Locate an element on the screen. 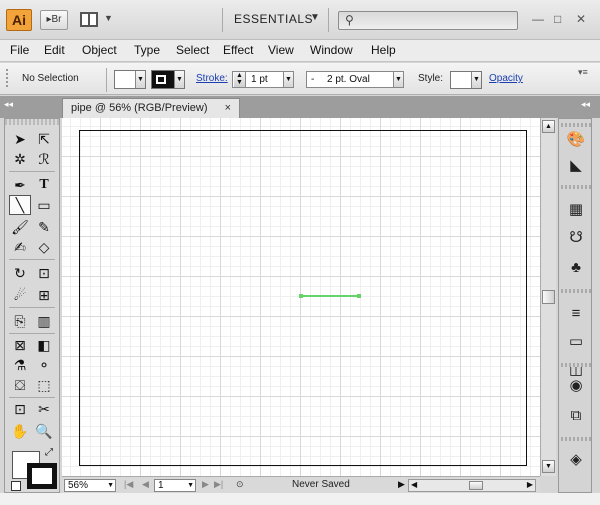 The width and height of the screenshot is (600, 505). panel-menu-icon: ▾≡ is located at coordinates (583, 72).